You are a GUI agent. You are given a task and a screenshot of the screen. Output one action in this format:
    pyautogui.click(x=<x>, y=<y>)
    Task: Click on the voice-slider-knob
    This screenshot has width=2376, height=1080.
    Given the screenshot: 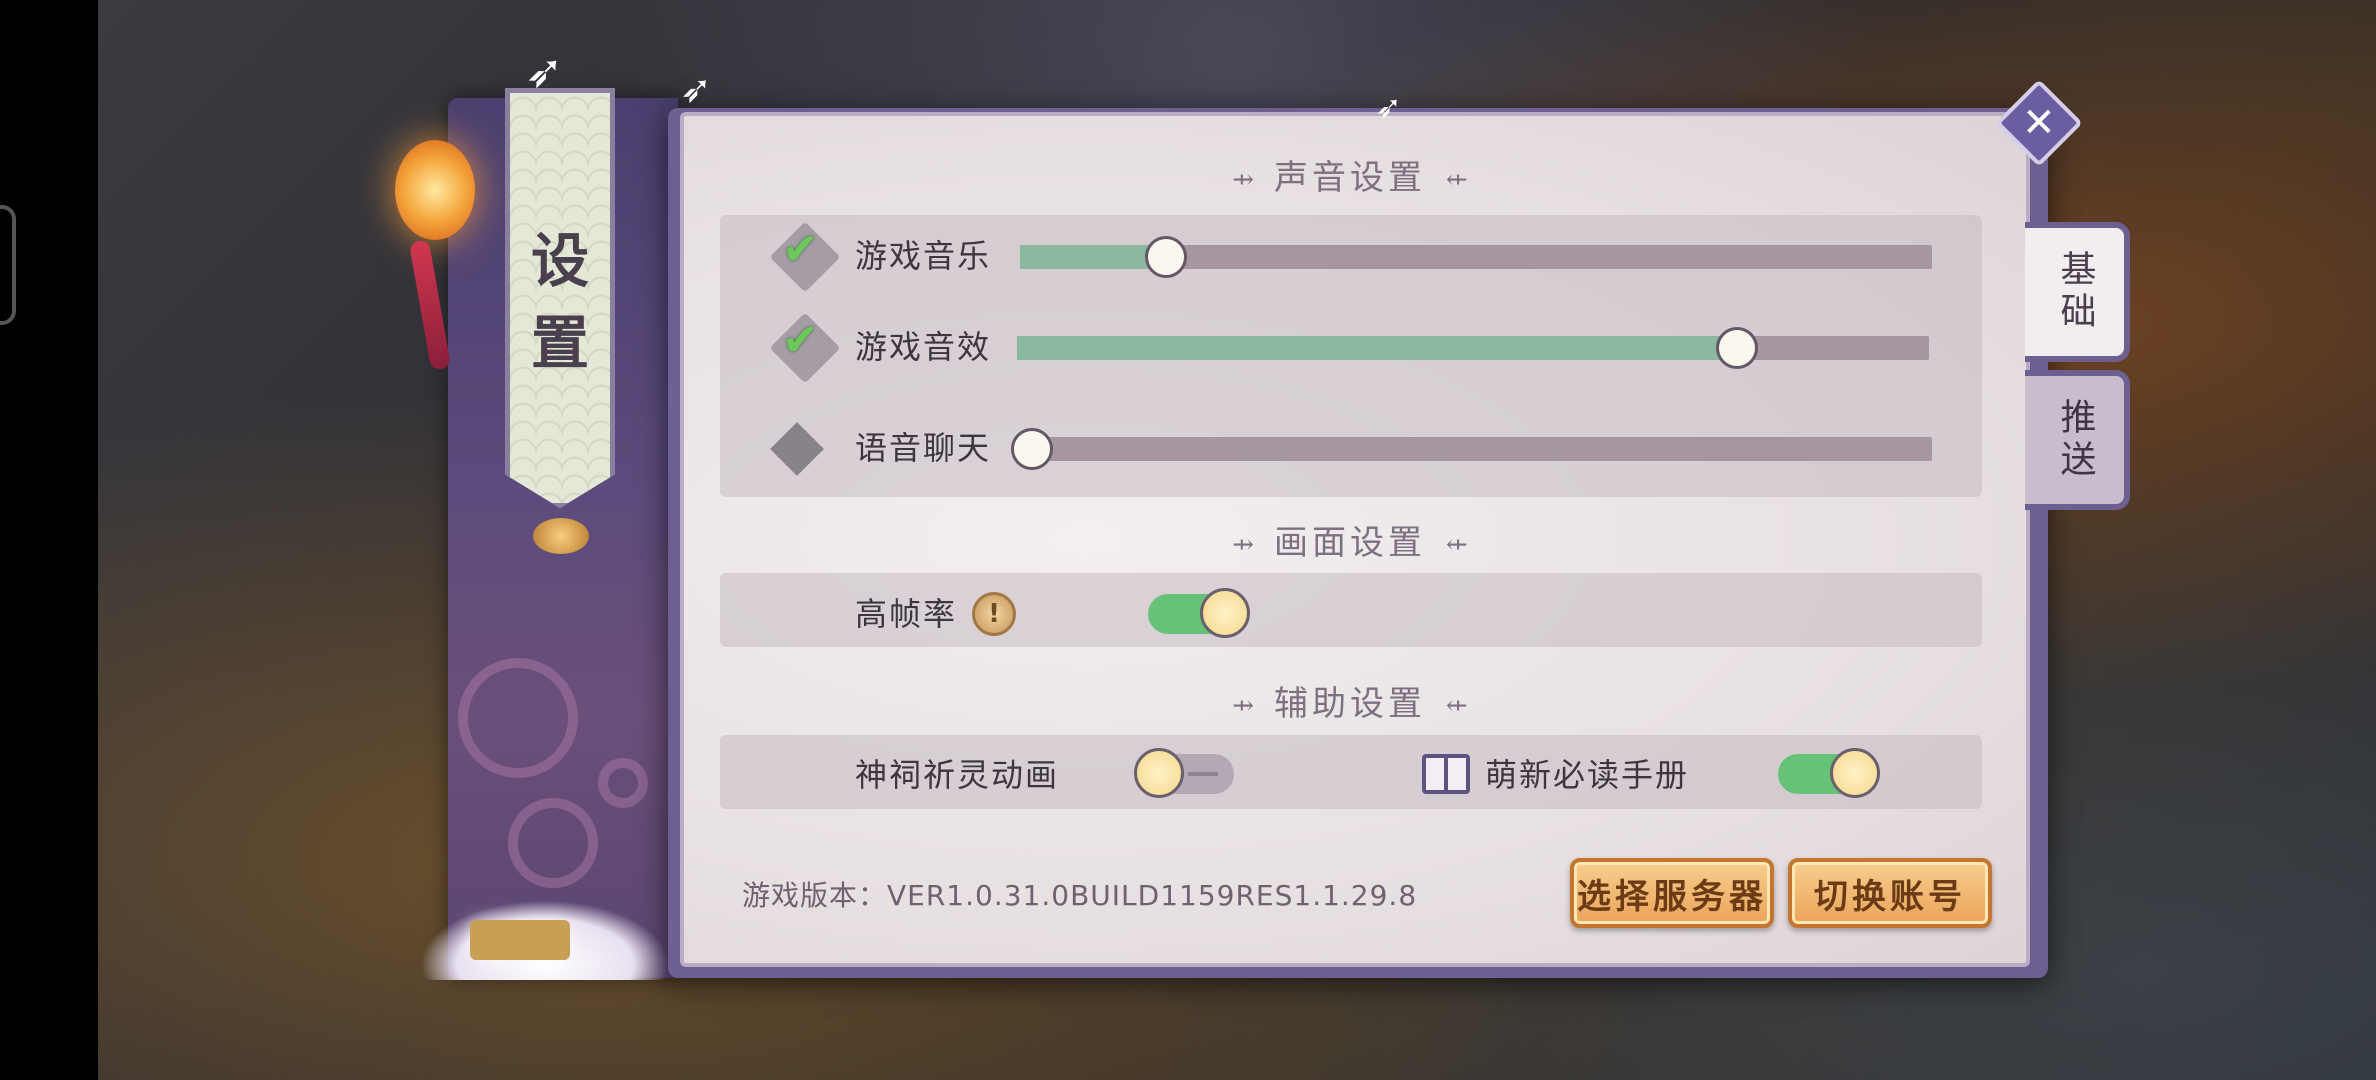 What is the action you would take?
    pyautogui.click(x=1032, y=449)
    